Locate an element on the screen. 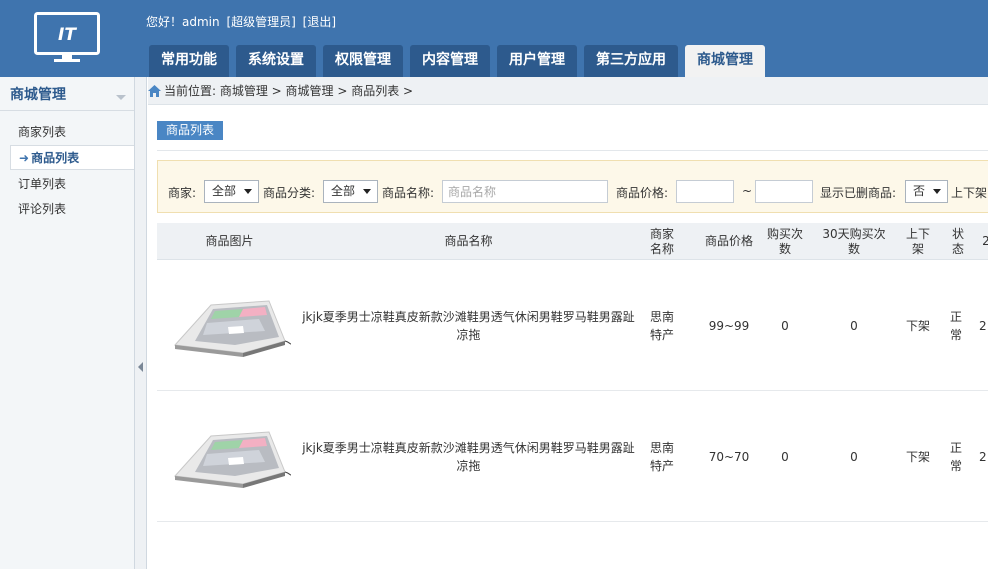 The height and width of the screenshot is (569, 988). product-name-label: 商品名称: is located at coordinates (408, 193).